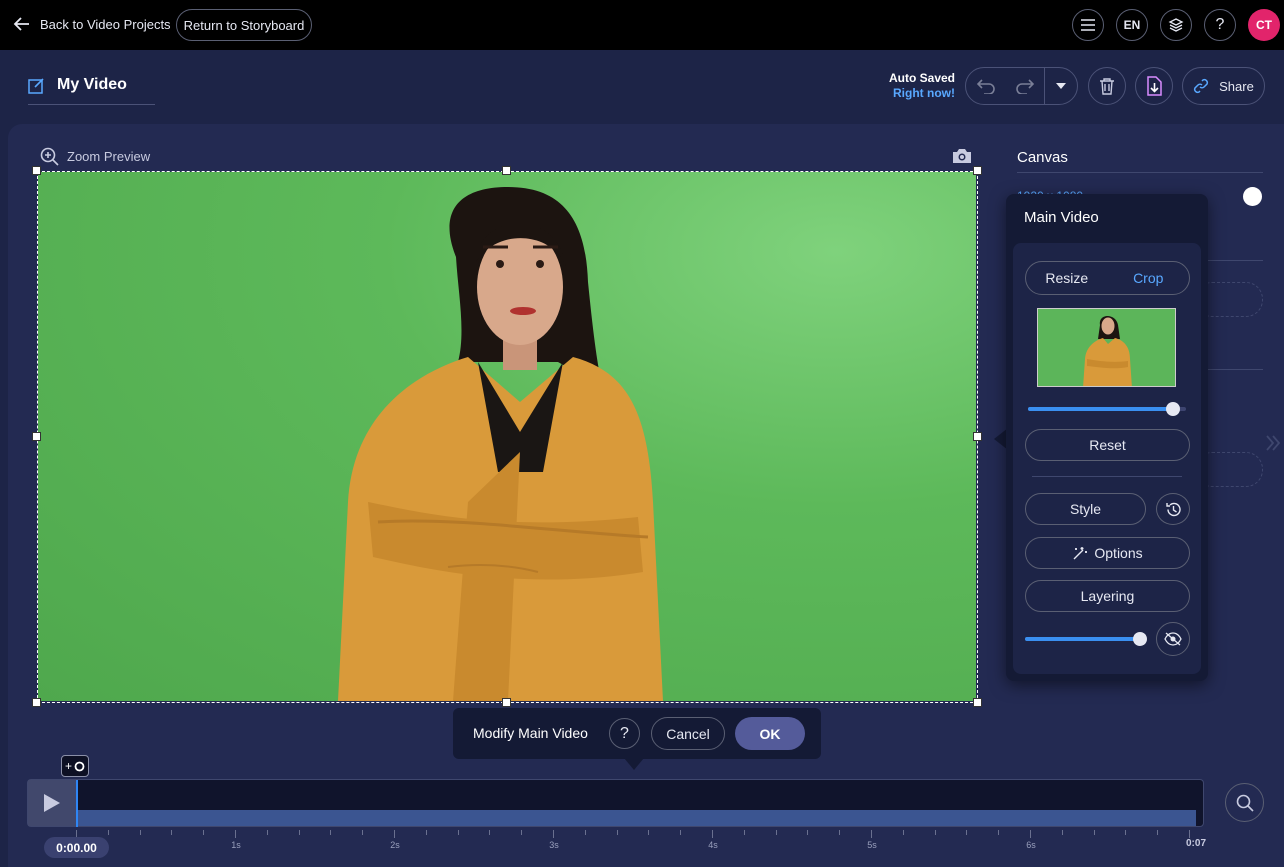 Image resolution: width=1284 pixels, height=867 pixels. What do you see at coordinates (1220, 25) in the screenshot?
I see `help-button: ?` at bounding box center [1220, 25].